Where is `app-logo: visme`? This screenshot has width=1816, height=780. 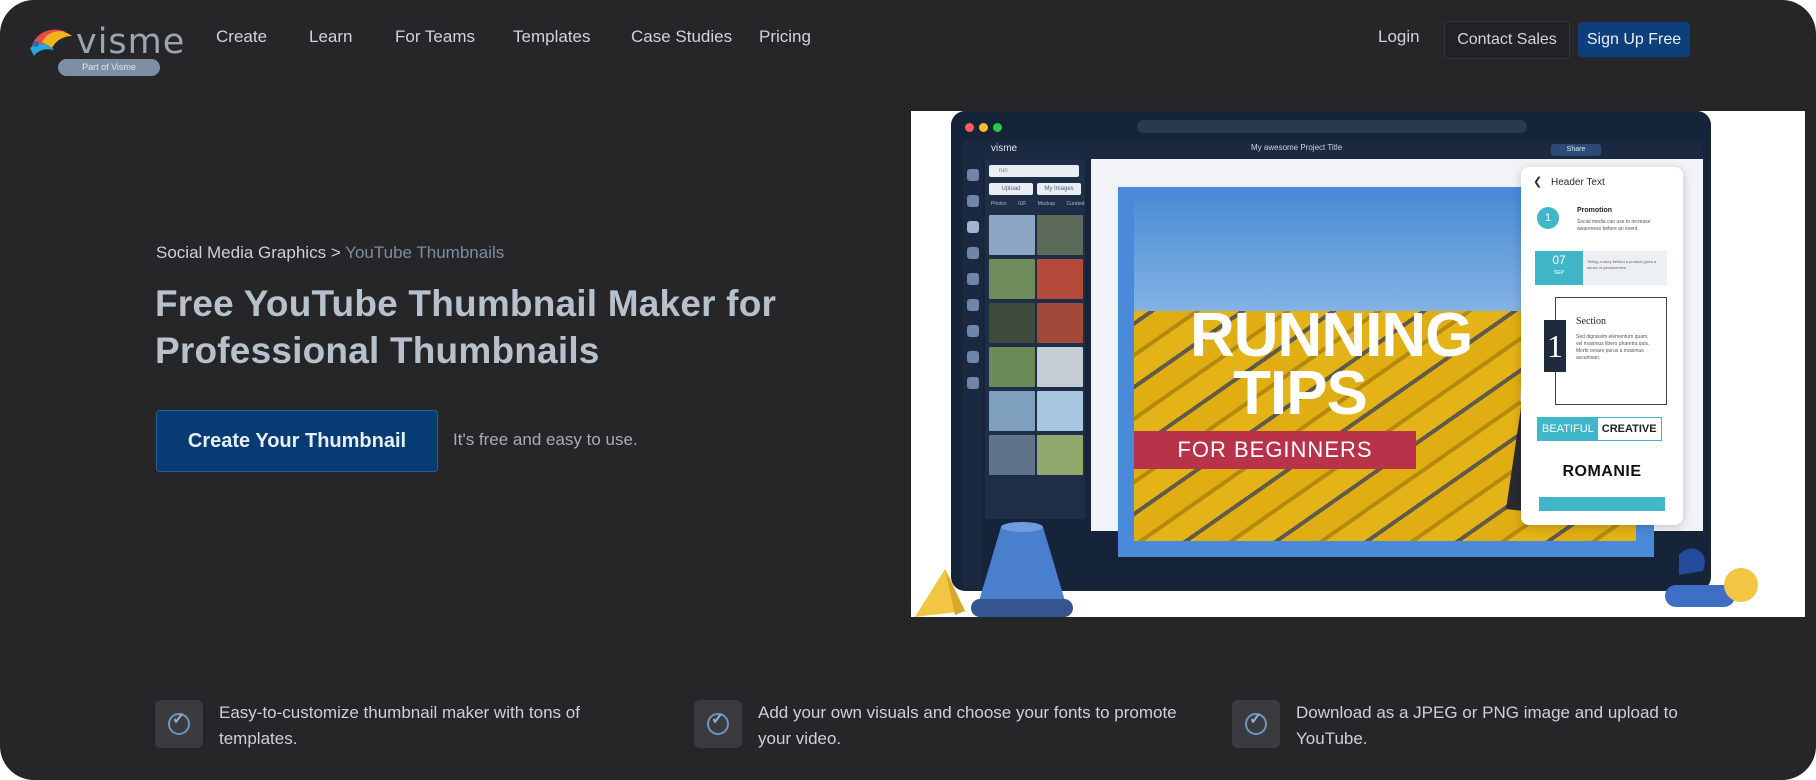
app-logo: visme is located at coordinates (1004, 148).